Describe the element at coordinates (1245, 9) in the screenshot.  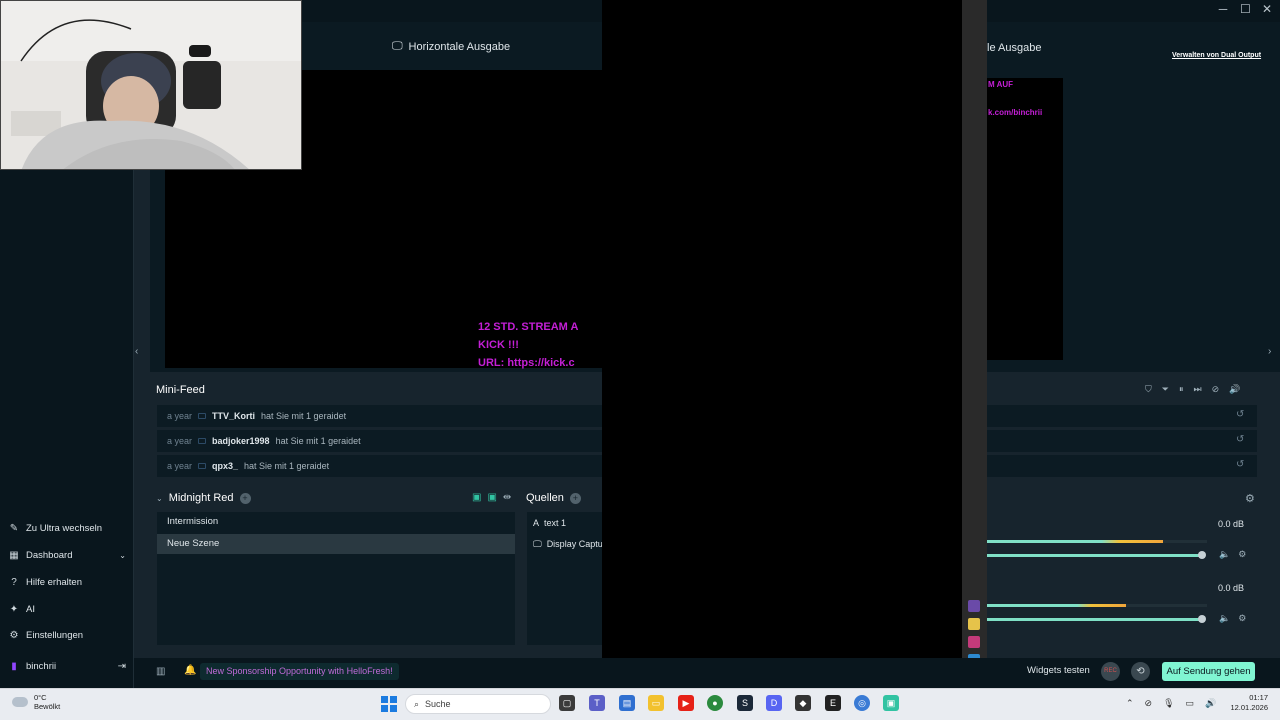
I see `maximize-button: ☐` at that location.